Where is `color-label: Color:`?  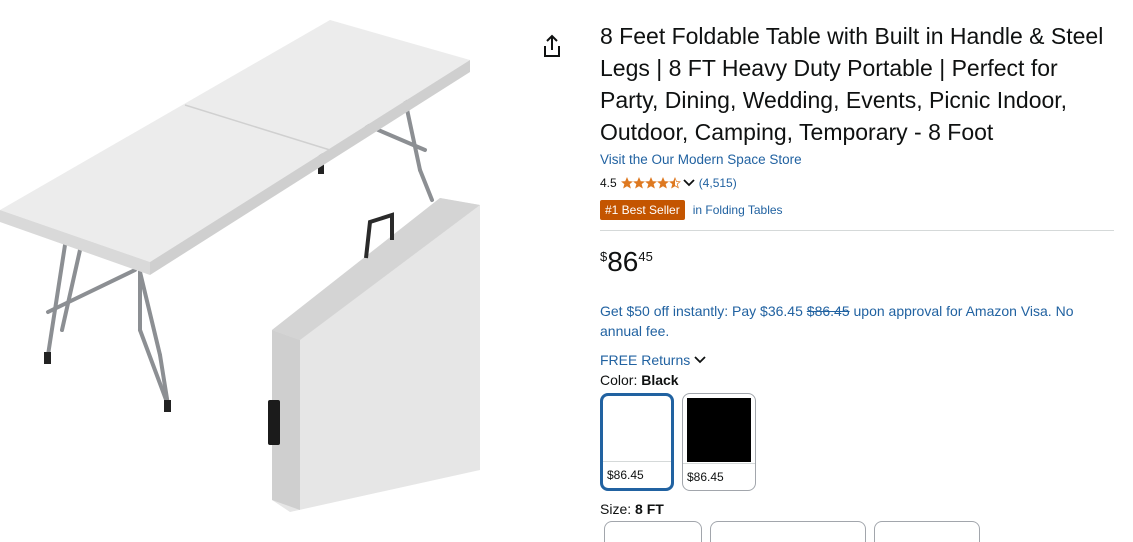 color-label: Color: is located at coordinates (621, 380).